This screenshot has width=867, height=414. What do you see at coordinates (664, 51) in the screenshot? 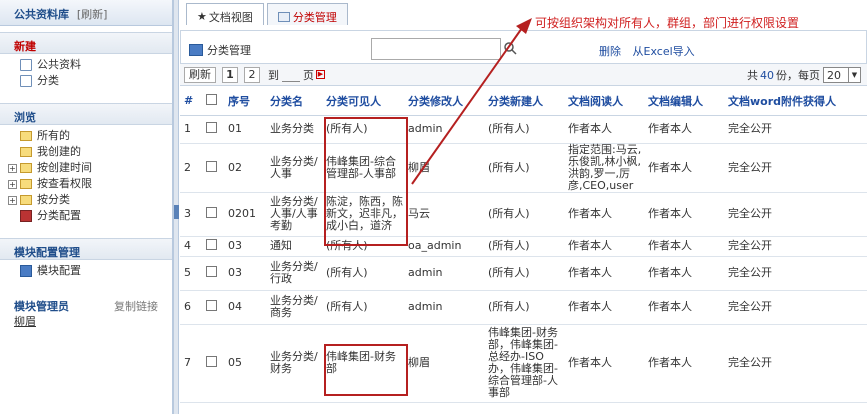
I see `import-excel-button: 从Excel导入` at bounding box center [664, 51].